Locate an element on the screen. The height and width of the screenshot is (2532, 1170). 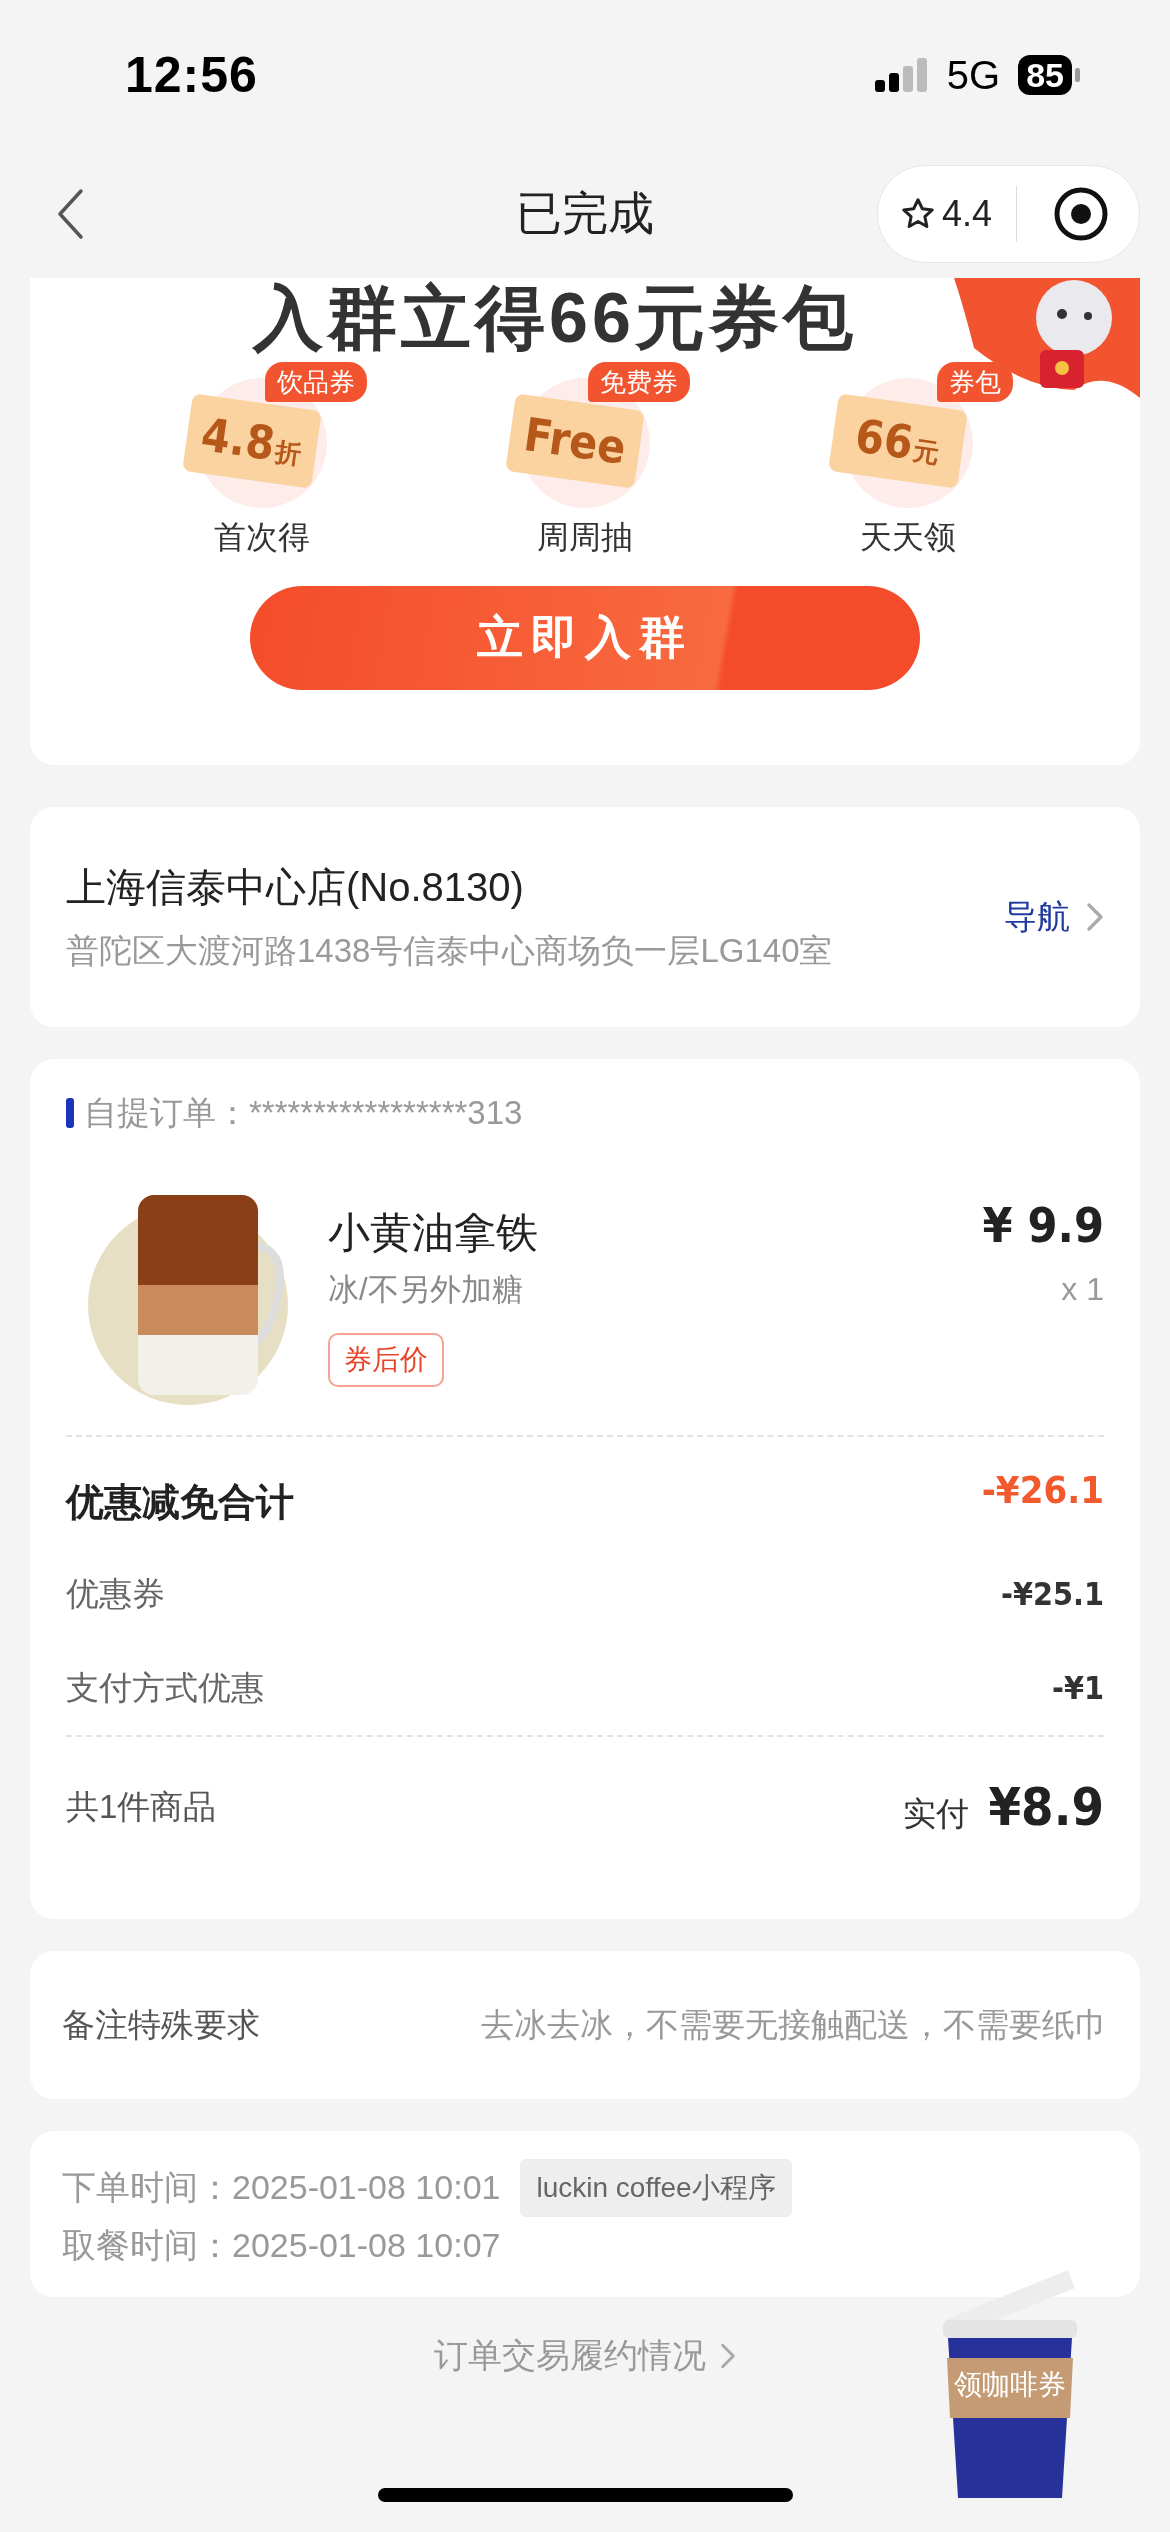
discount-label: 优惠券 is located at coordinates (115, 1593).